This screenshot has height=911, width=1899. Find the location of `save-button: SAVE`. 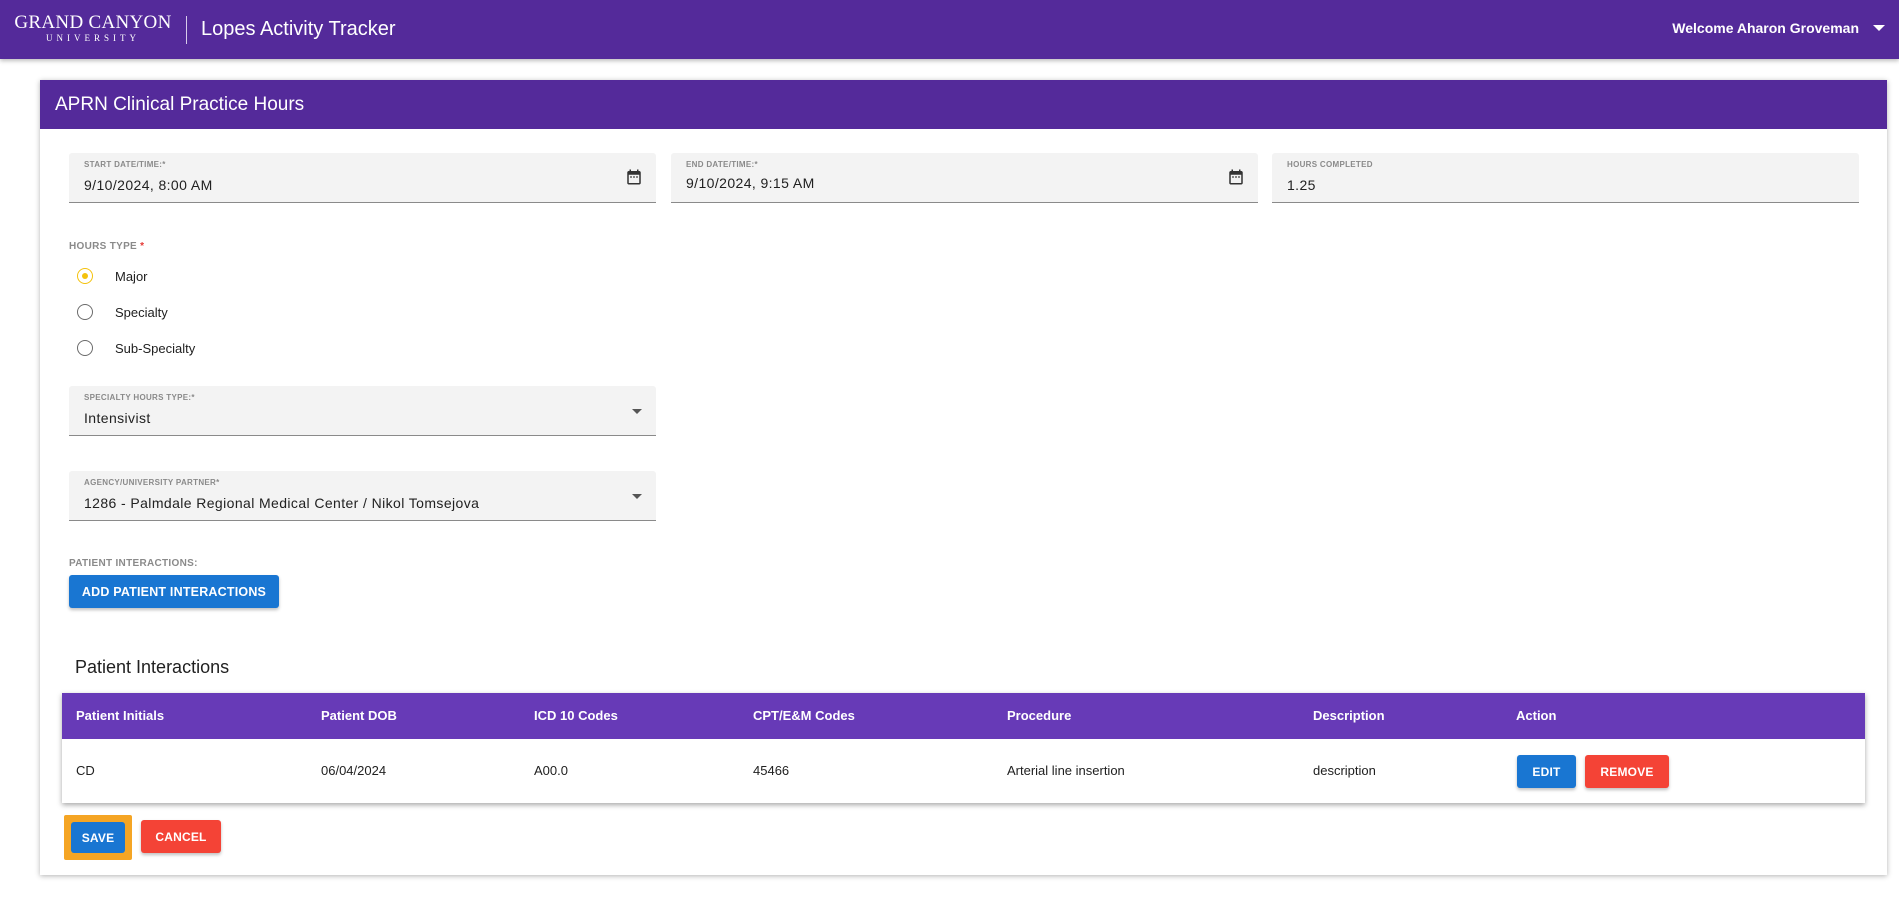

save-button: SAVE is located at coordinates (98, 837).